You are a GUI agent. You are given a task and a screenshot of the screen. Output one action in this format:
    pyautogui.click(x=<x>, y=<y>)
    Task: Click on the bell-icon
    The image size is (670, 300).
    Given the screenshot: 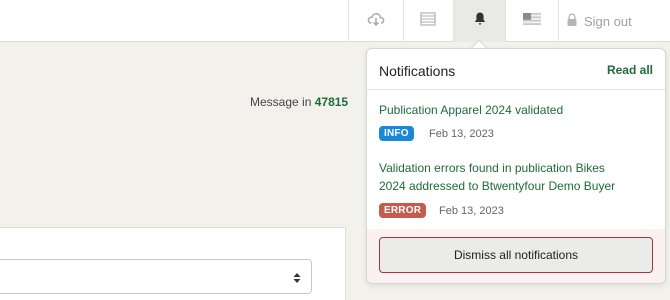 What is the action you would take?
    pyautogui.click(x=480, y=21)
    